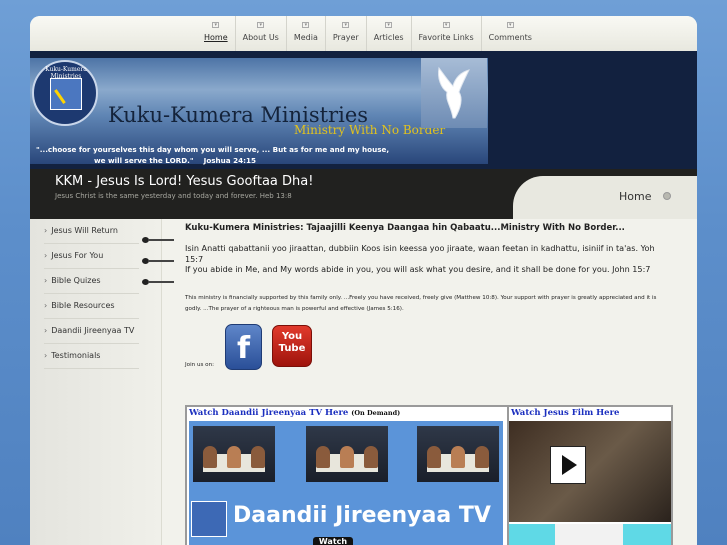  What do you see at coordinates (77, 255) in the screenshot?
I see `sidebar-item-label: Jesus For You` at bounding box center [77, 255].